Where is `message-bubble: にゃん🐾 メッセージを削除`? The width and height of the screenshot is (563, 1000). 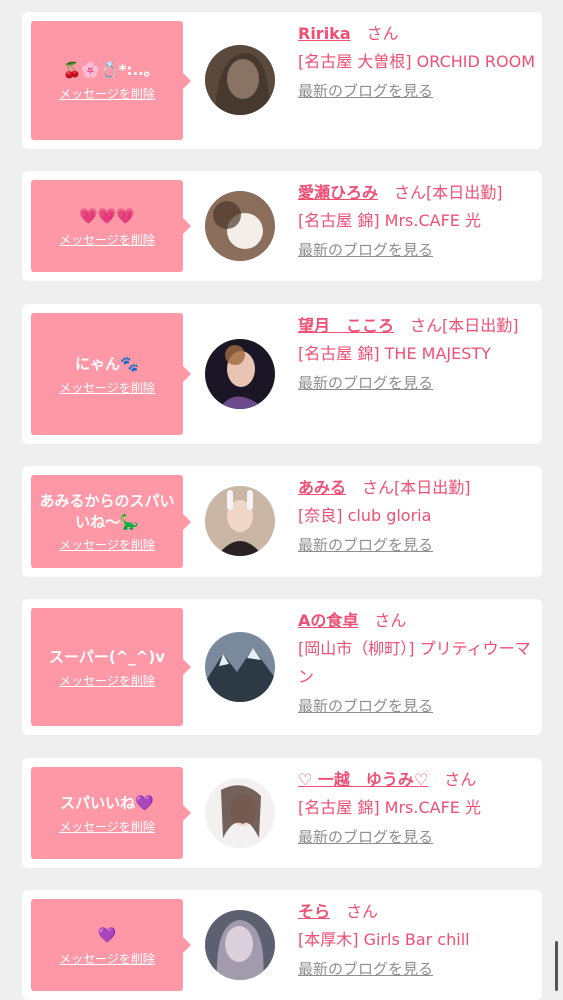
message-bubble: にゃん🐾 メッセージを削除 is located at coordinates (111, 374).